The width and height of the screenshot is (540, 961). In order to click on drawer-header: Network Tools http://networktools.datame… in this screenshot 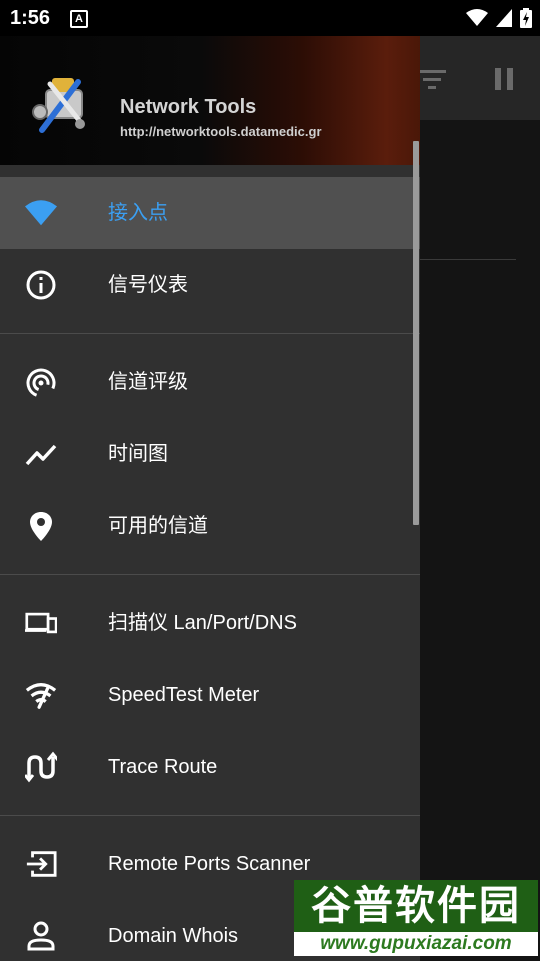, I will do `click(210, 100)`.